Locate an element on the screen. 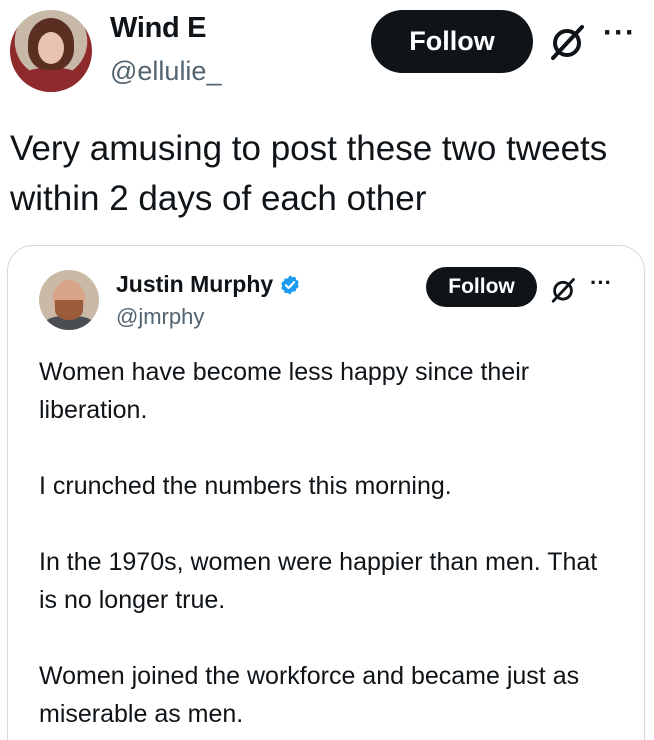 The width and height of the screenshot is (654, 740). verified-badge-icon is located at coordinates (290, 284).